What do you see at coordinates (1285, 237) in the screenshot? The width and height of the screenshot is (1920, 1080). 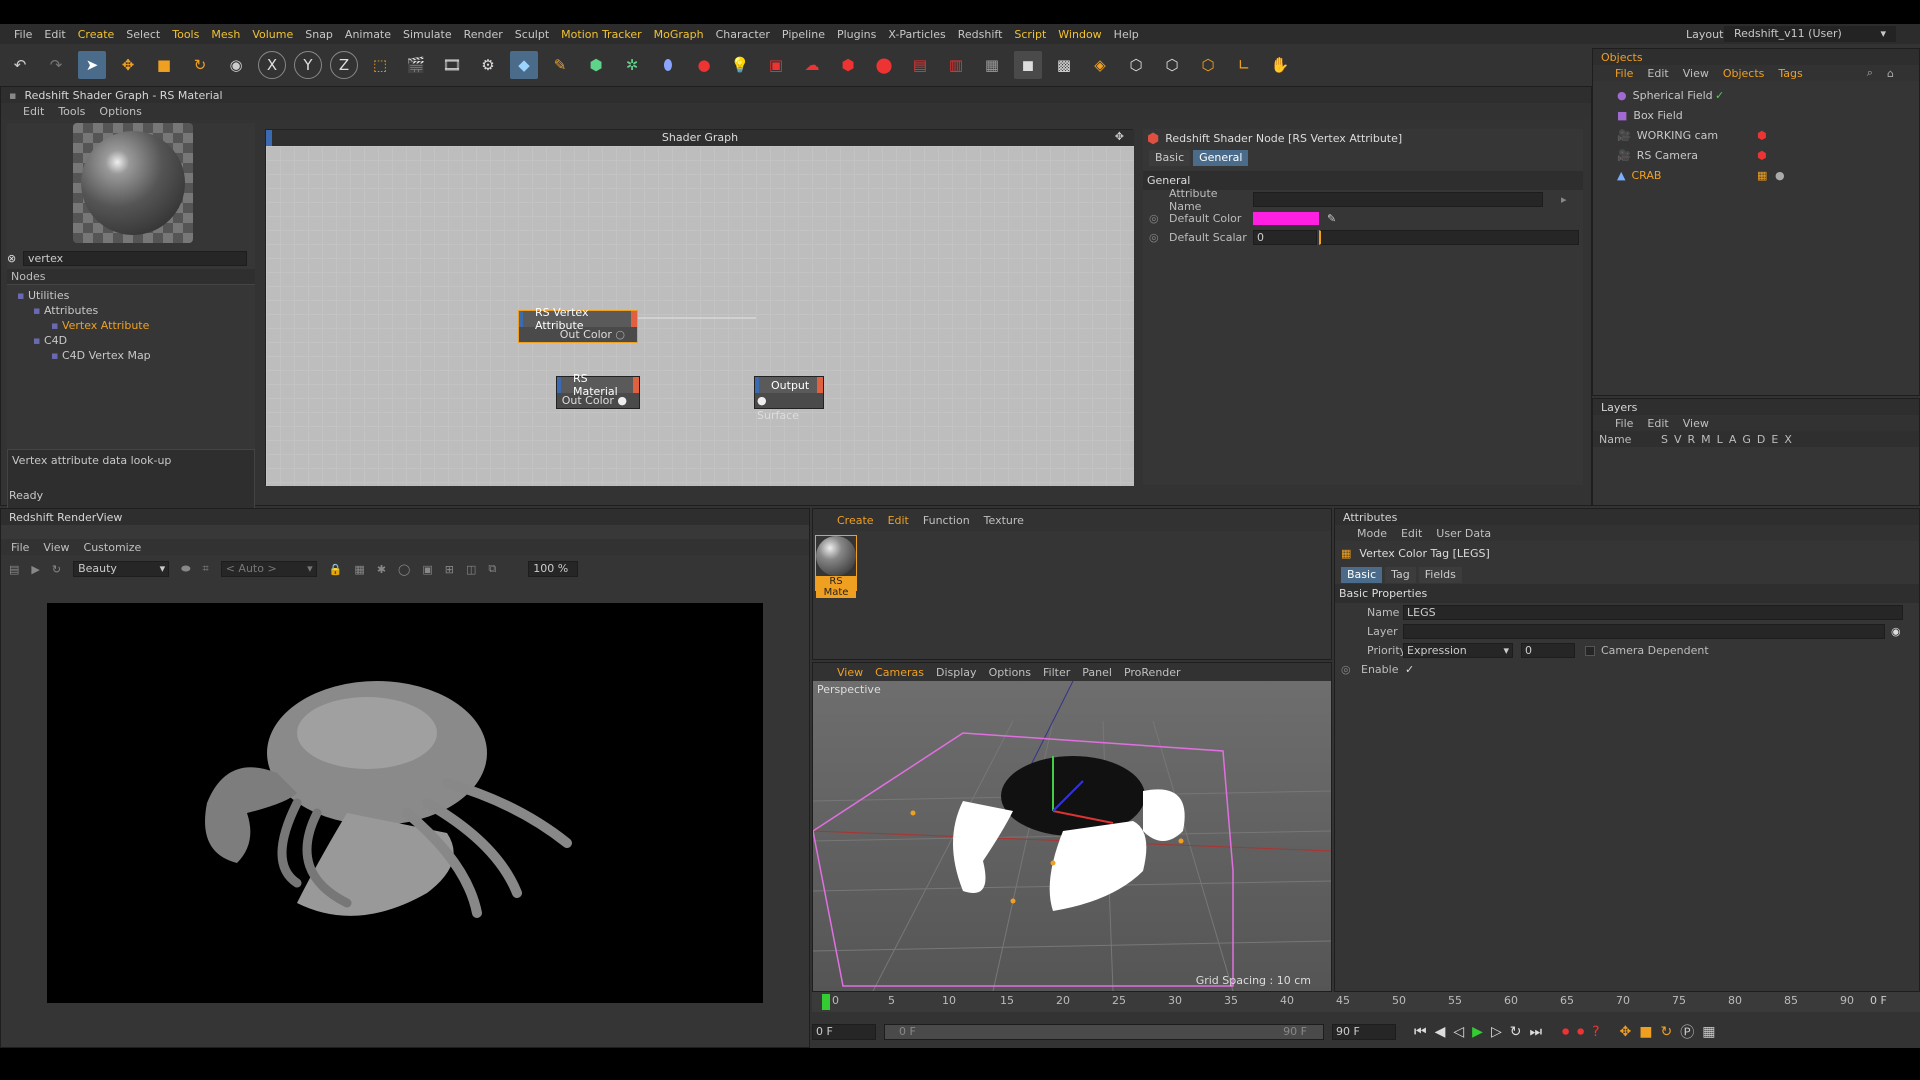 I see `default-scalar-input: 0` at bounding box center [1285, 237].